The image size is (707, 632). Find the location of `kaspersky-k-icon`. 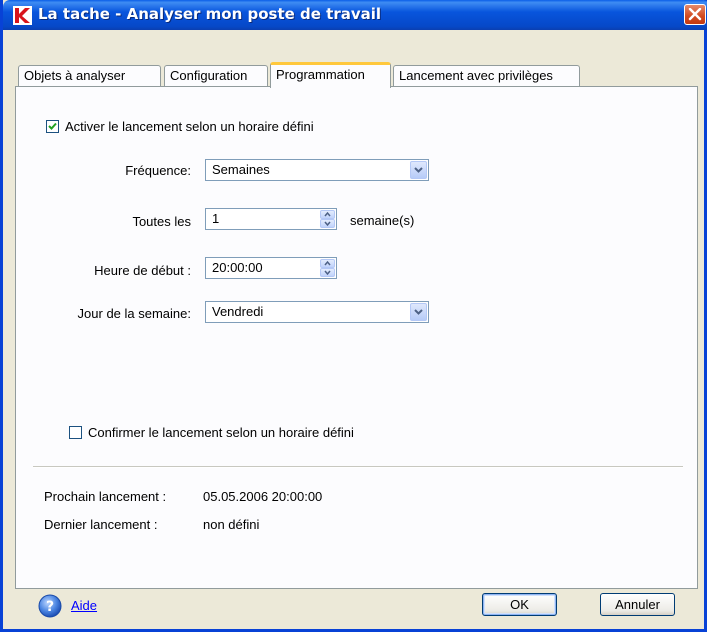

kaspersky-k-icon is located at coordinates (22, 15).